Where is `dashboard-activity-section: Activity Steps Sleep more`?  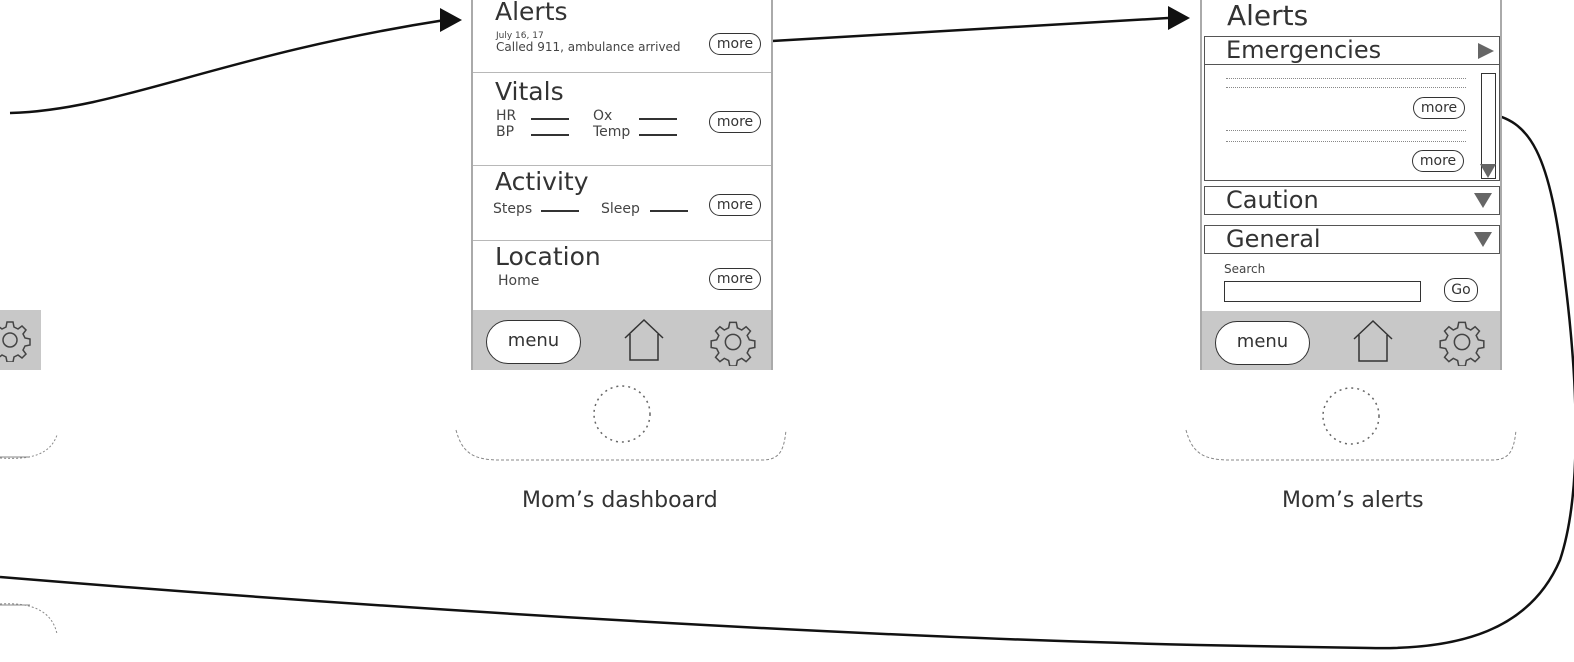
dashboard-activity-section: Activity Steps Sleep more is located at coordinates (622, 203).